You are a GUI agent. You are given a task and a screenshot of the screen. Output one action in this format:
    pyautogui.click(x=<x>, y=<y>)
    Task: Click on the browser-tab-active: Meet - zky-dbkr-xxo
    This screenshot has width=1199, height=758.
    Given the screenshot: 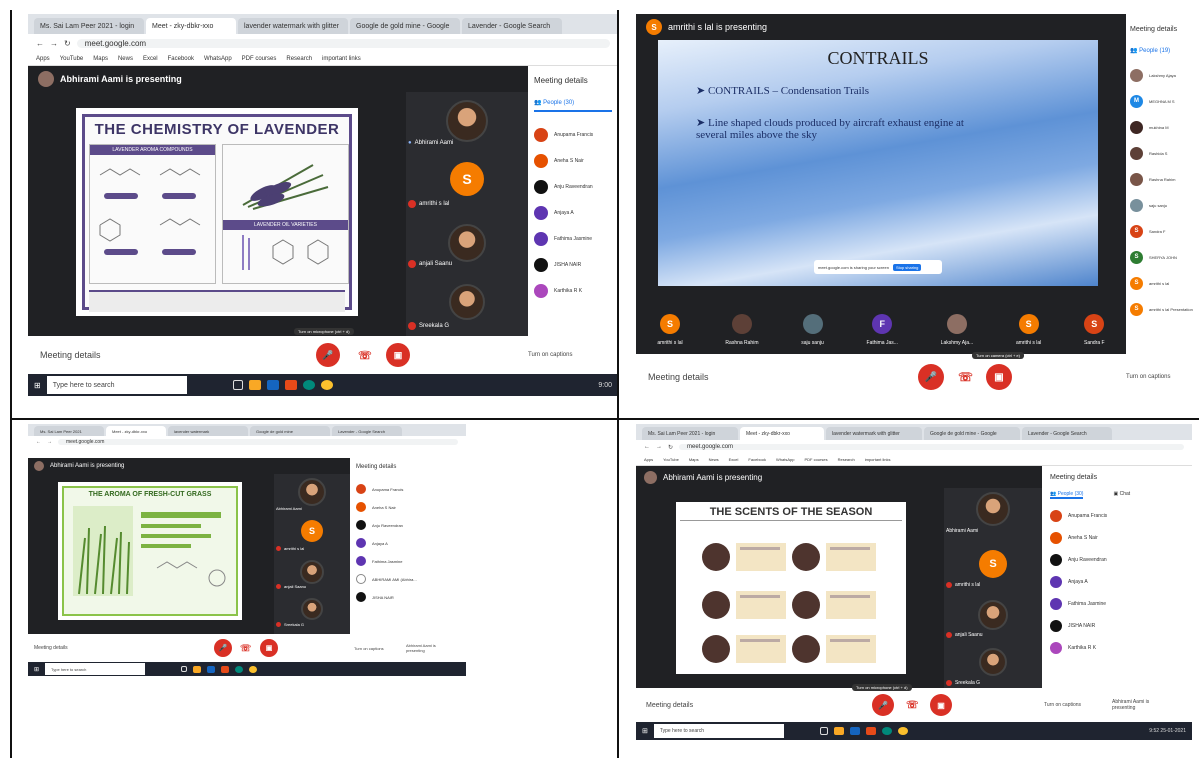 What is the action you would take?
    pyautogui.click(x=782, y=433)
    